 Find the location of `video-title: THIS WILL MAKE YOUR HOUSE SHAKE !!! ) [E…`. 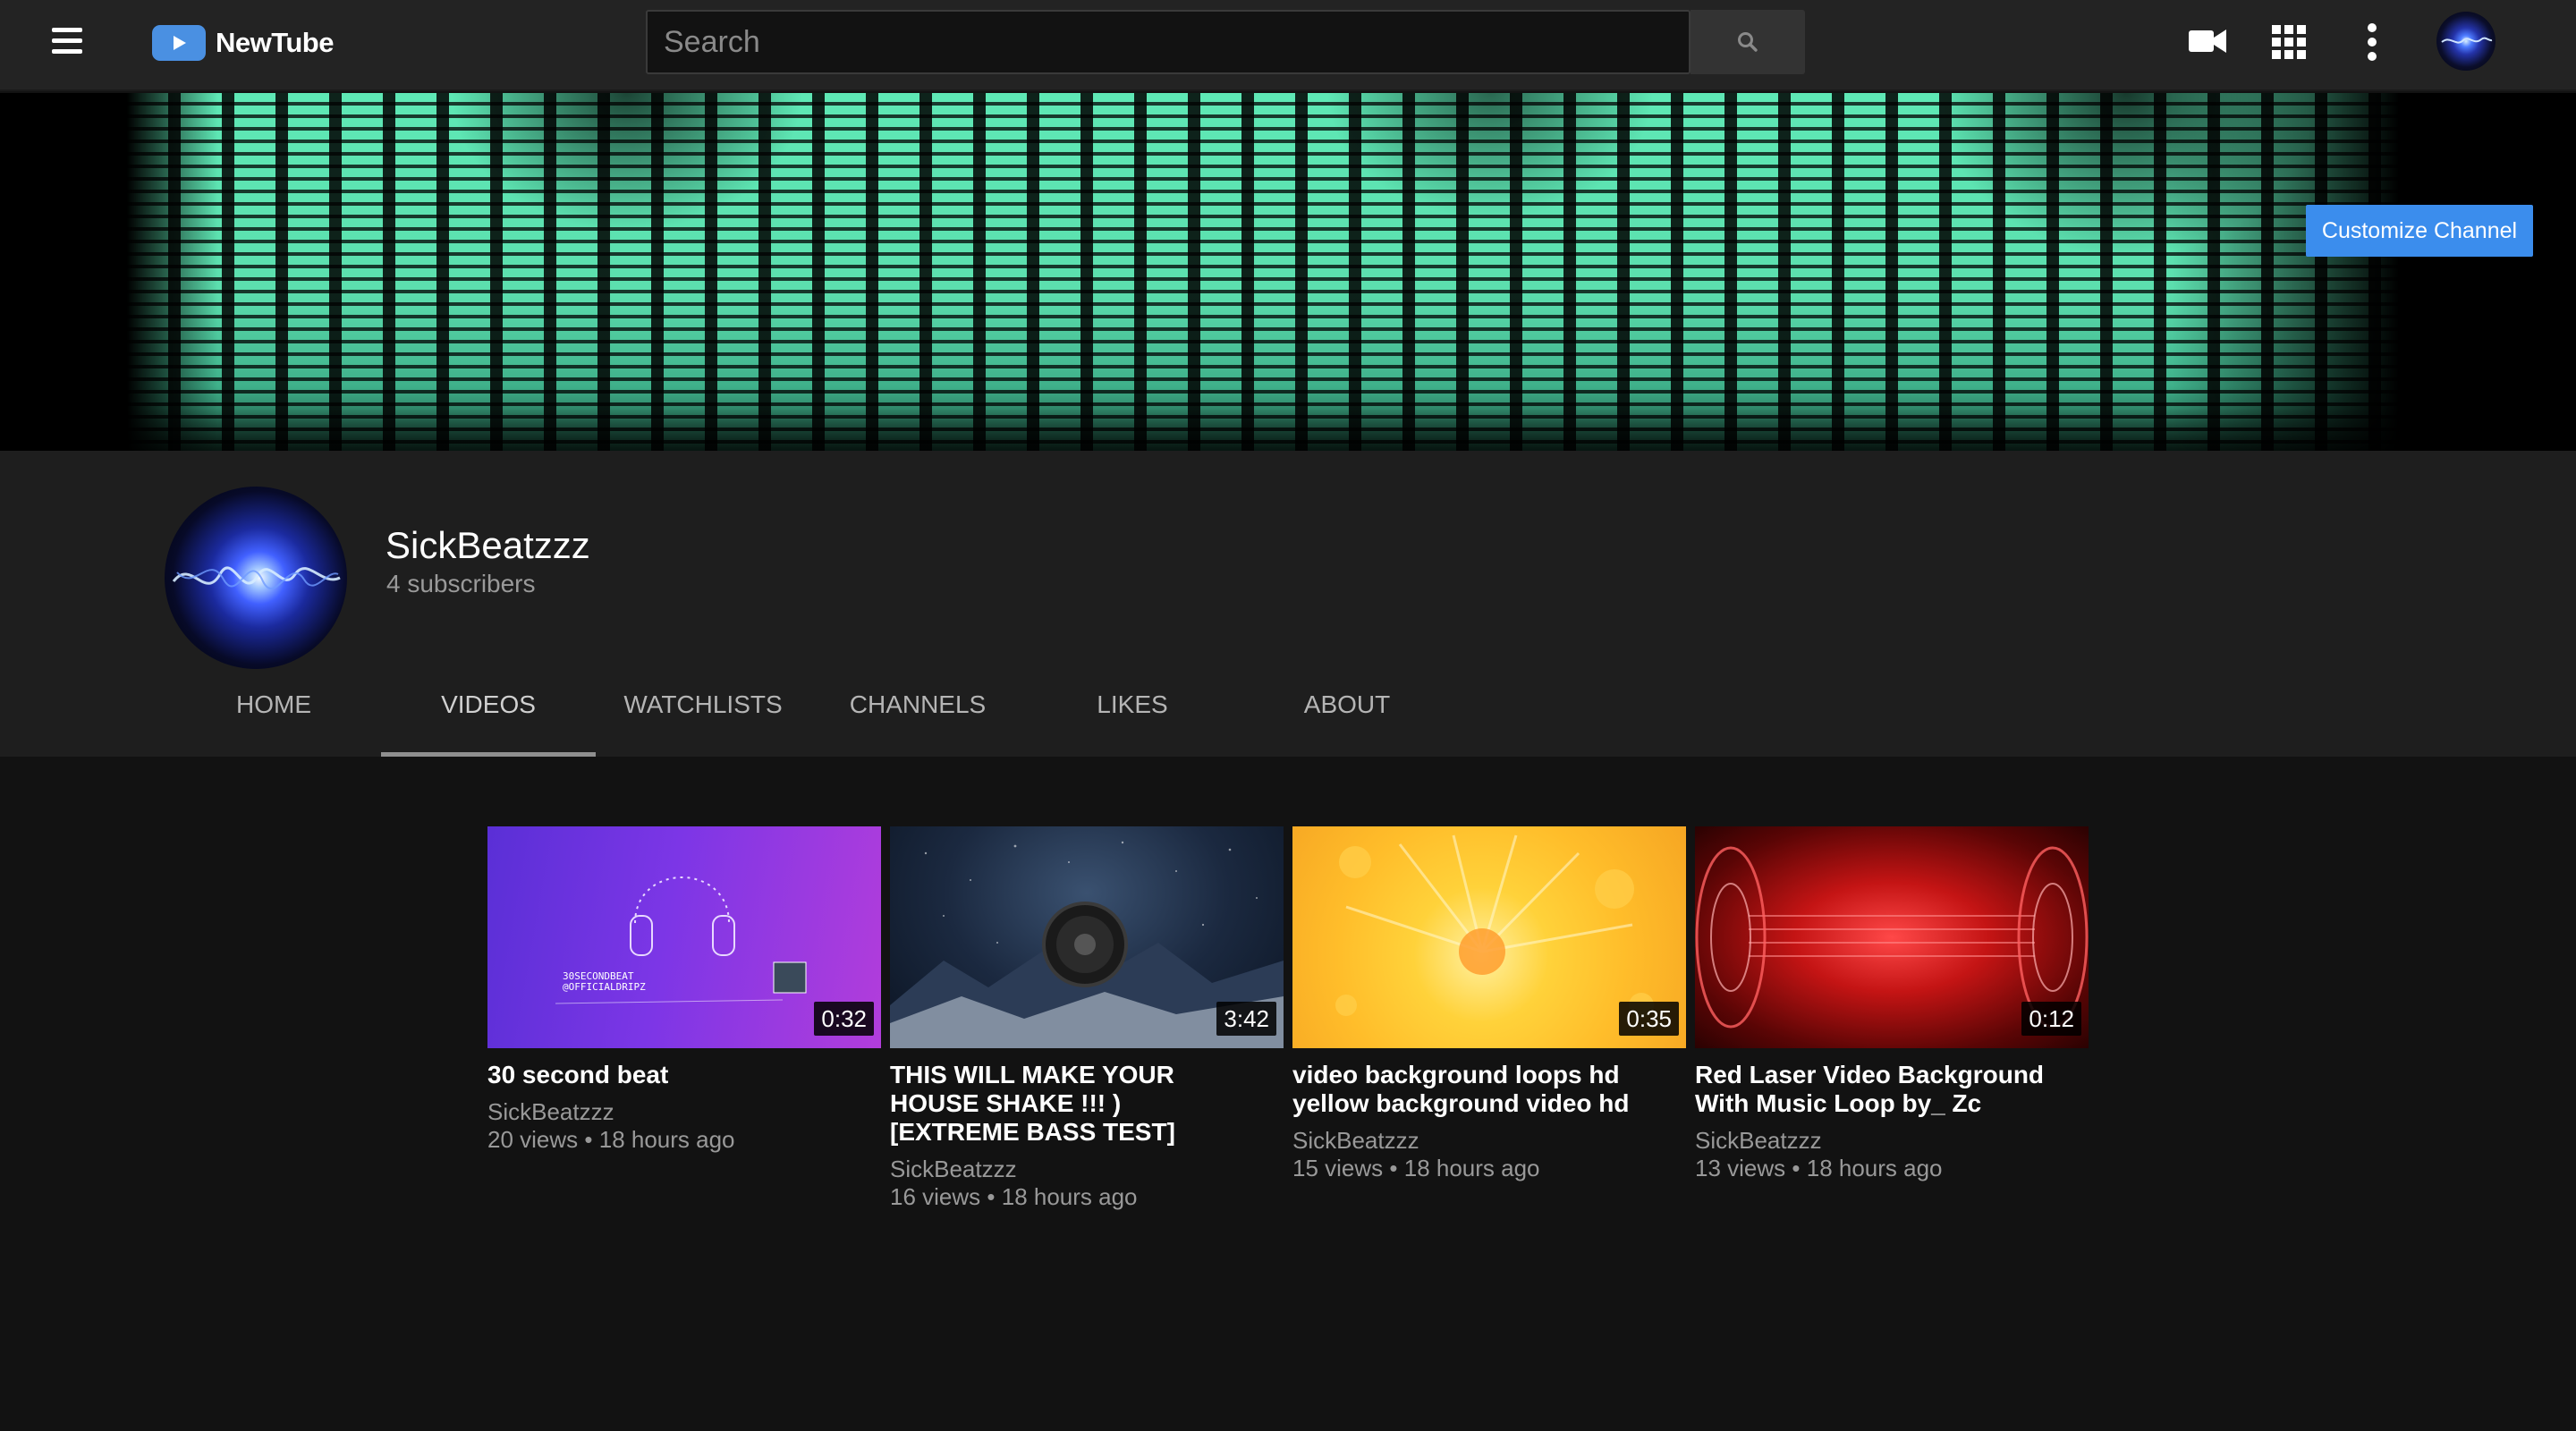

video-title: THIS WILL MAKE YOUR HOUSE SHAKE !!! ) [E… is located at coordinates (1087, 1104).